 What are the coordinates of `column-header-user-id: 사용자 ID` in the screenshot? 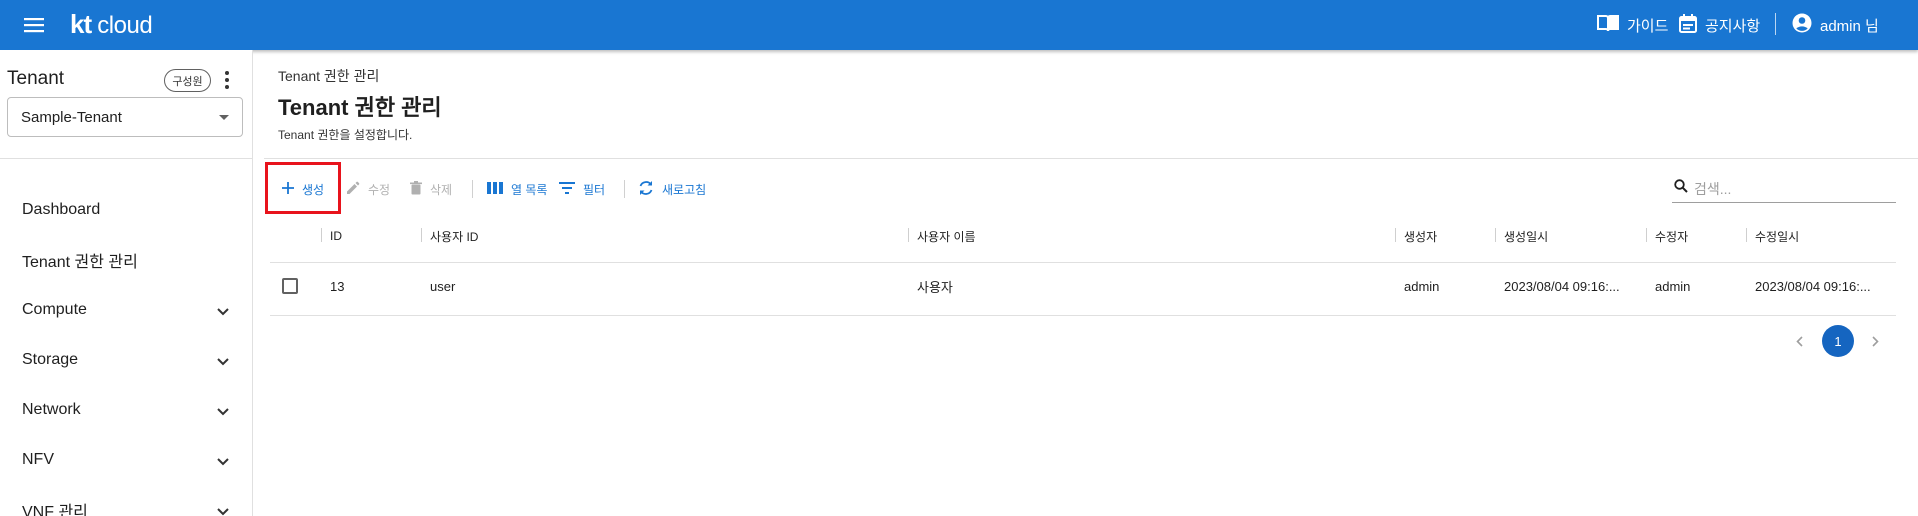 It's located at (454, 236).